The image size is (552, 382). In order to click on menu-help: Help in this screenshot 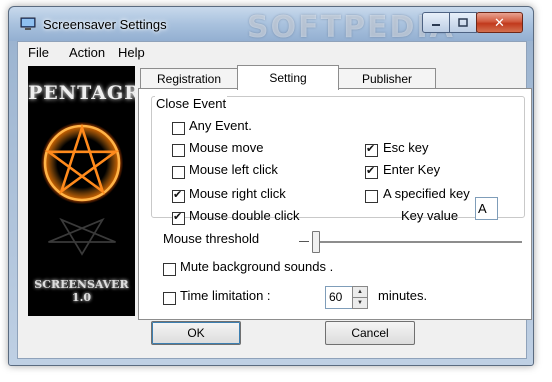, I will do `click(131, 52)`.